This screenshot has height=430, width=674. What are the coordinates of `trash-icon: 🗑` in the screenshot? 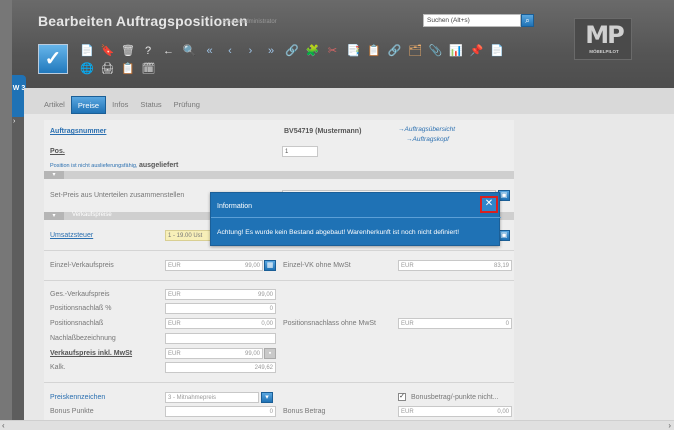 It's located at (128, 51).